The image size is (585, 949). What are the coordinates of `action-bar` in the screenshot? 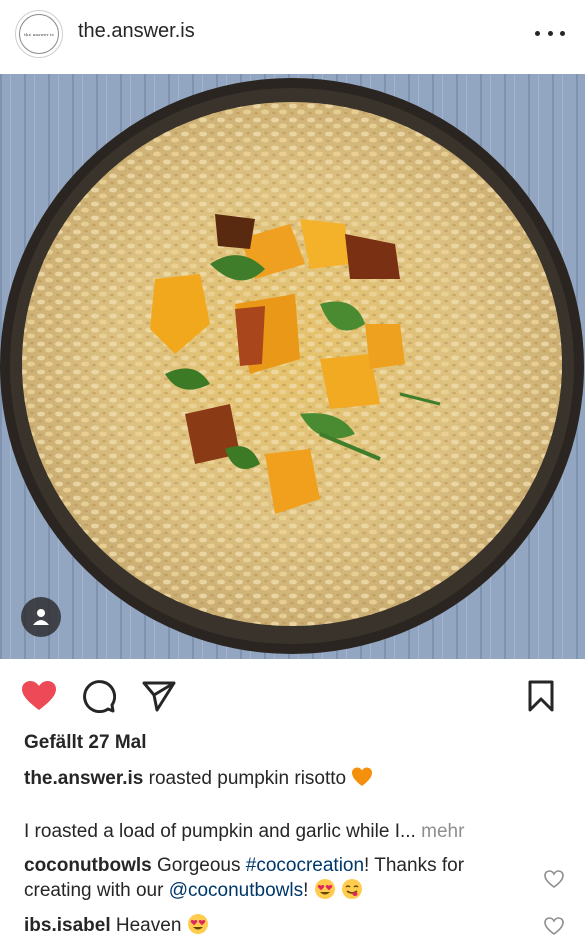 It's located at (292, 696).